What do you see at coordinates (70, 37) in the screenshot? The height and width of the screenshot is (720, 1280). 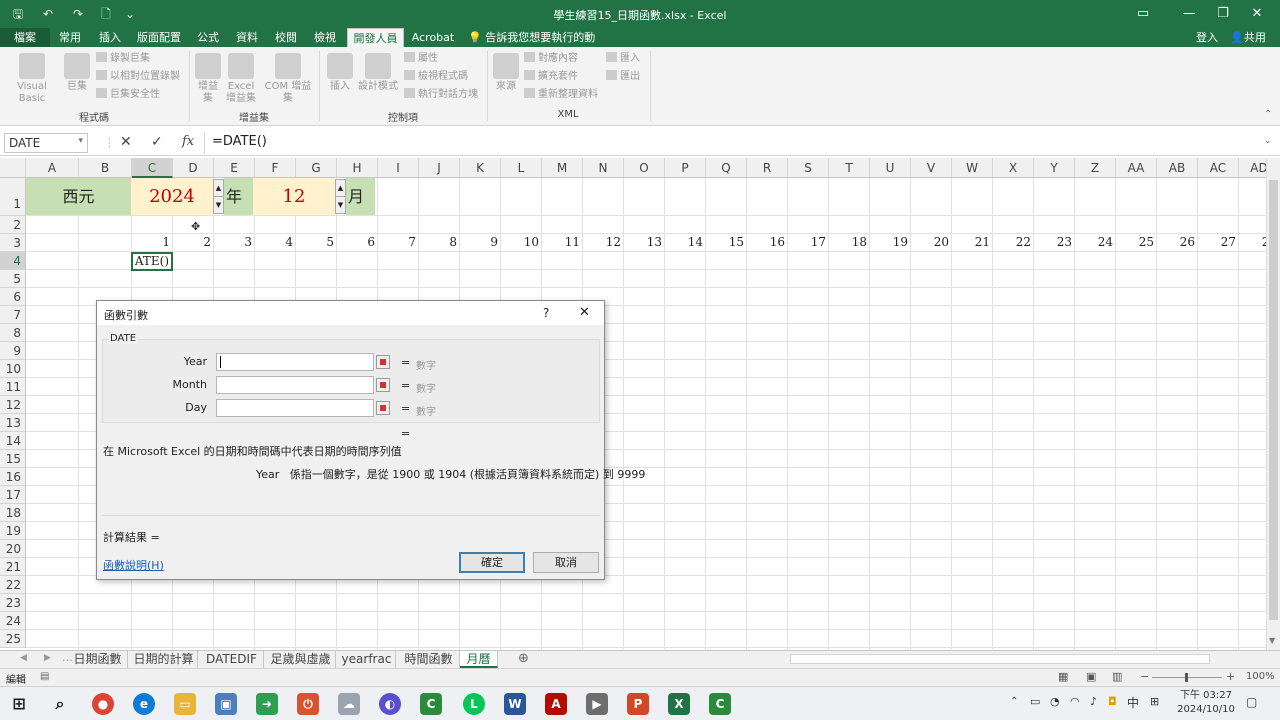 I see `tab-home: 常用` at bounding box center [70, 37].